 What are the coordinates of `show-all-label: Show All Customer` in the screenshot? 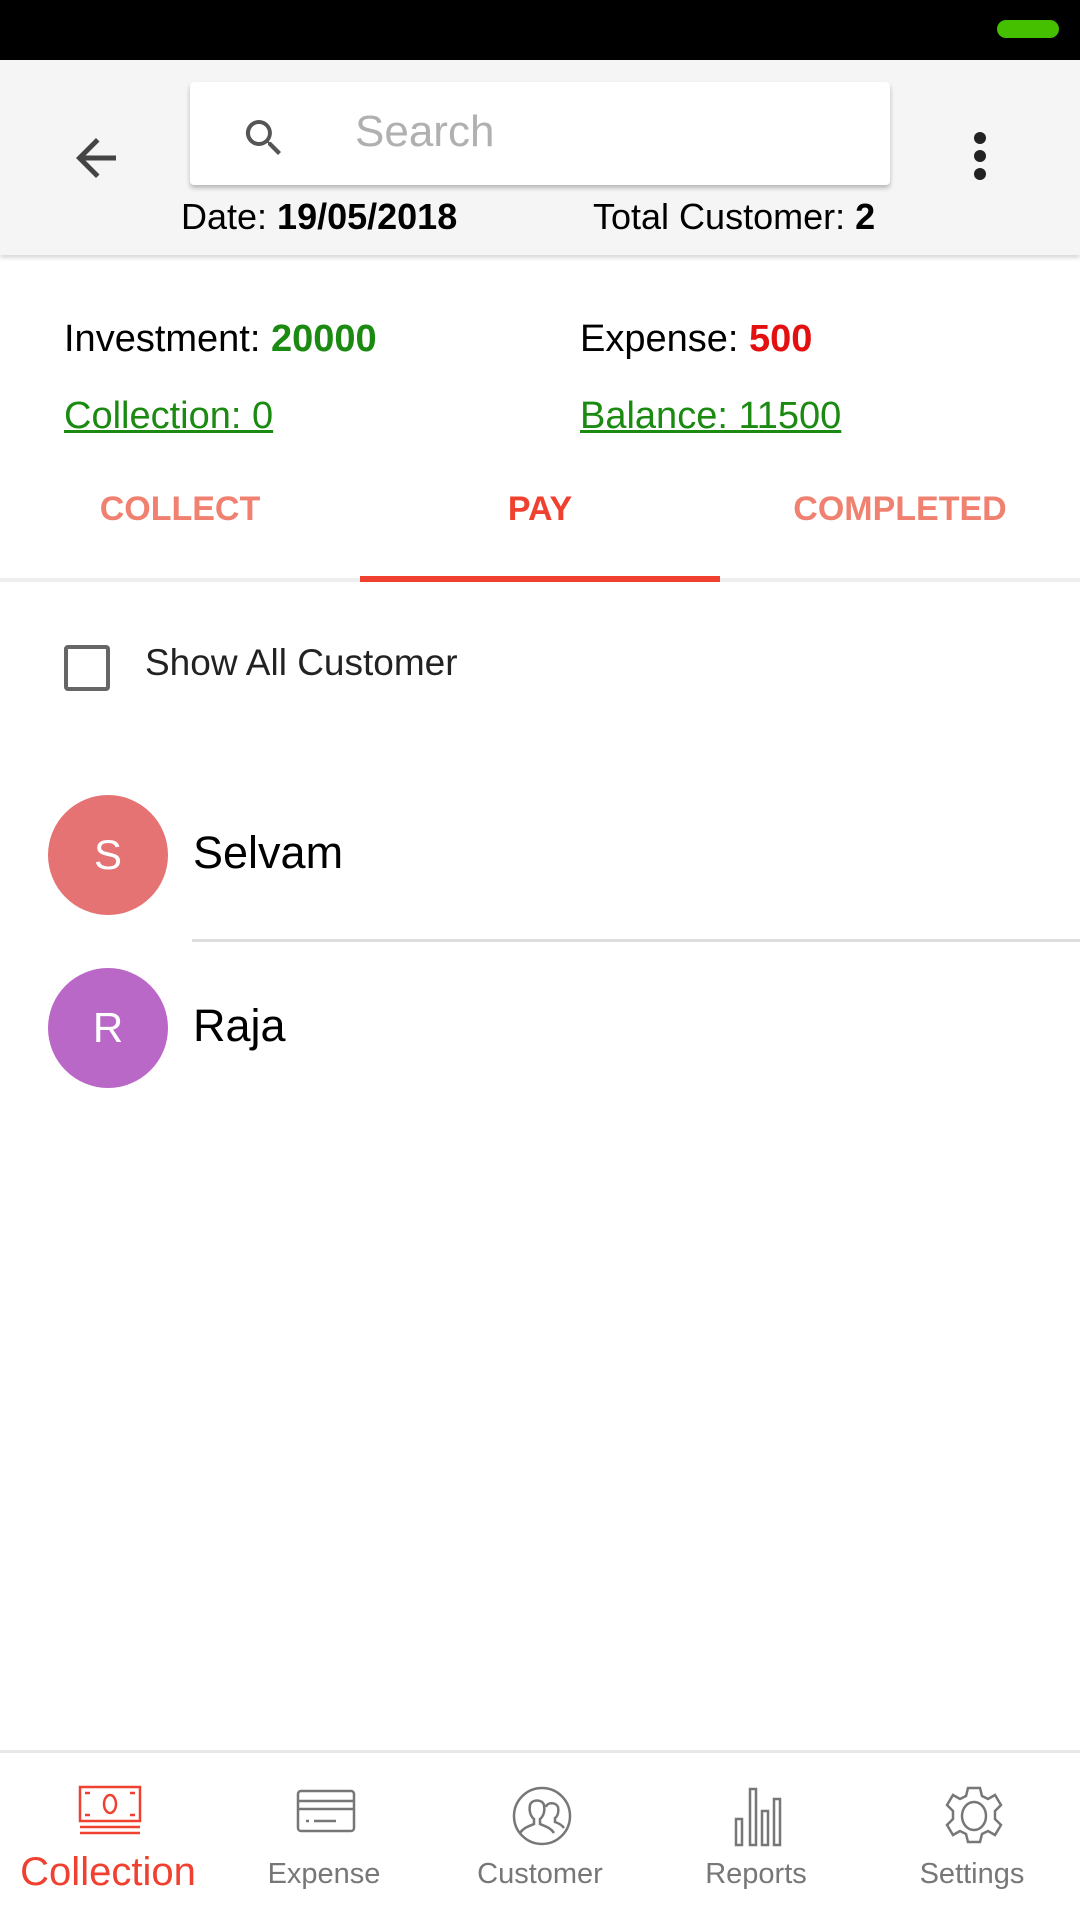 It's located at (301, 663).